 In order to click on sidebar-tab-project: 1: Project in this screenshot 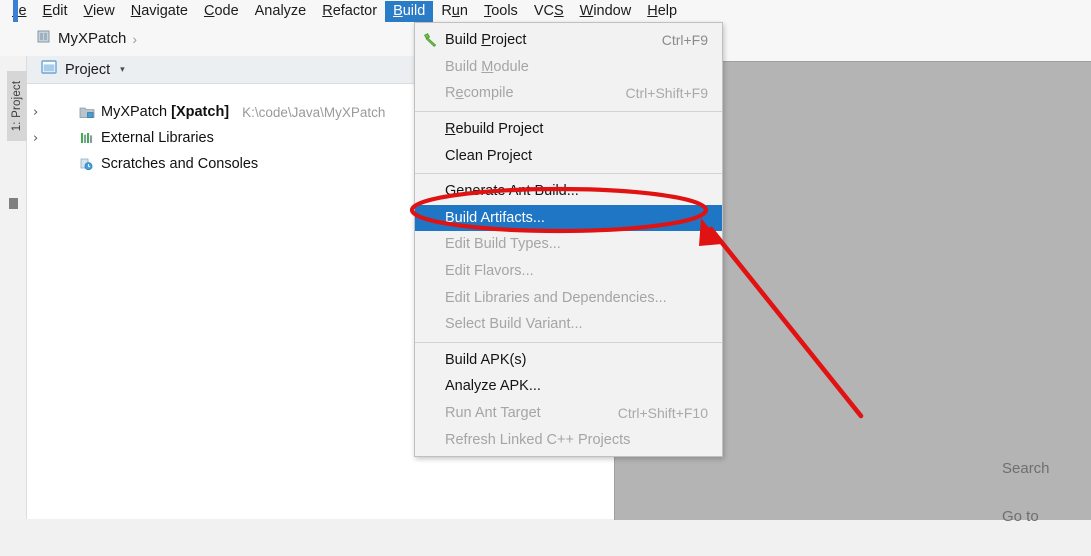, I will do `click(17, 106)`.